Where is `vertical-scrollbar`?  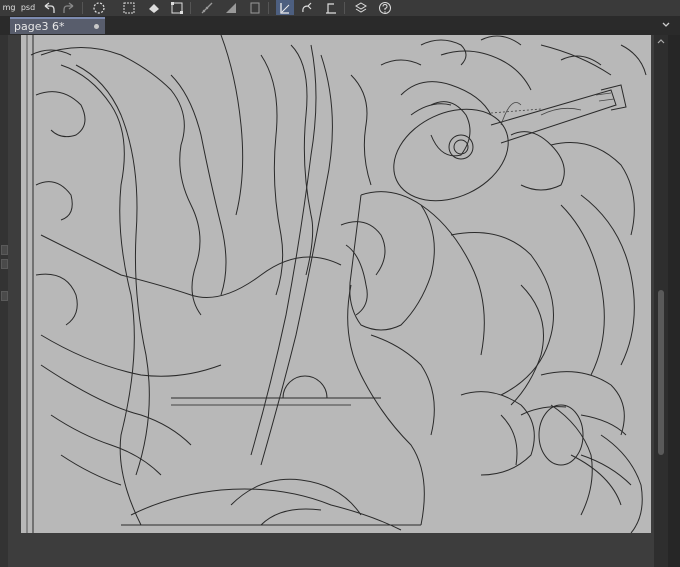 vertical-scrollbar is located at coordinates (661, 301).